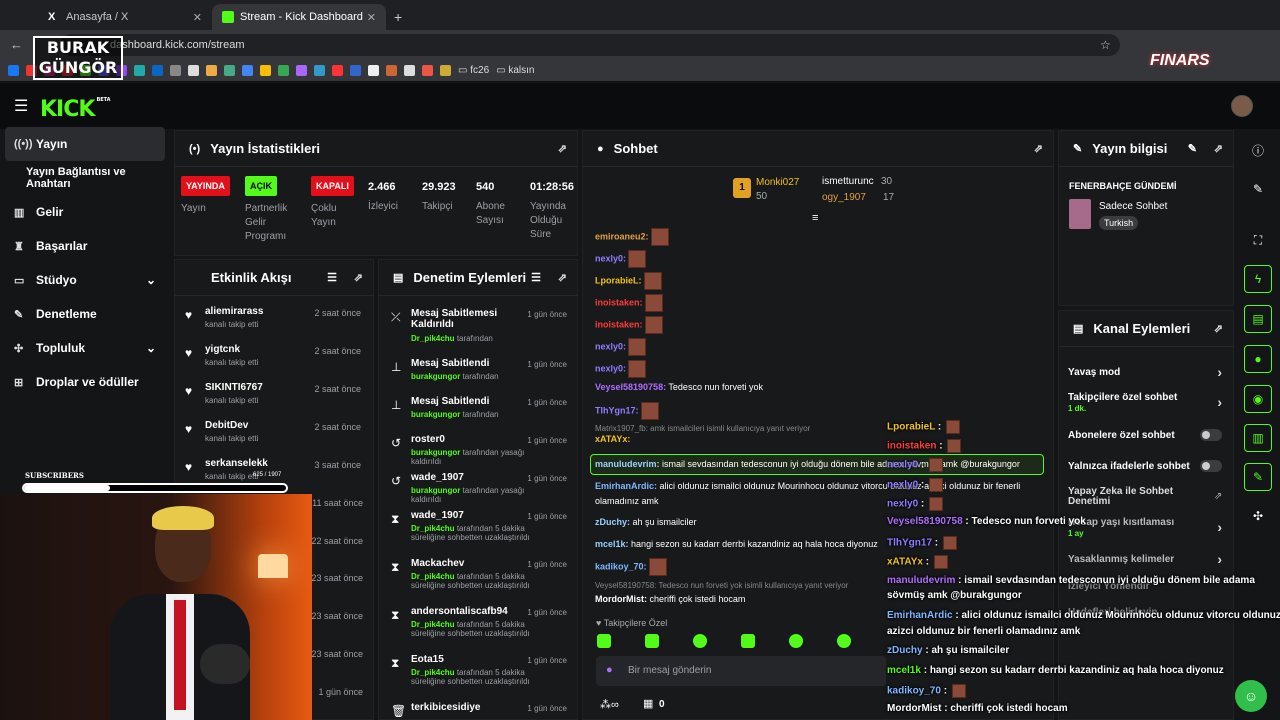 The height and width of the screenshot is (720, 1280). Describe the element at coordinates (1211, 435) in the screenshot. I see `subs-chat-toggle` at that location.